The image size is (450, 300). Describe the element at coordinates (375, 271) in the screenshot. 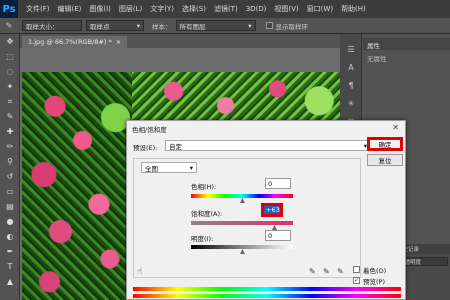

I see `colorize-label: 着色(O)` at that location.